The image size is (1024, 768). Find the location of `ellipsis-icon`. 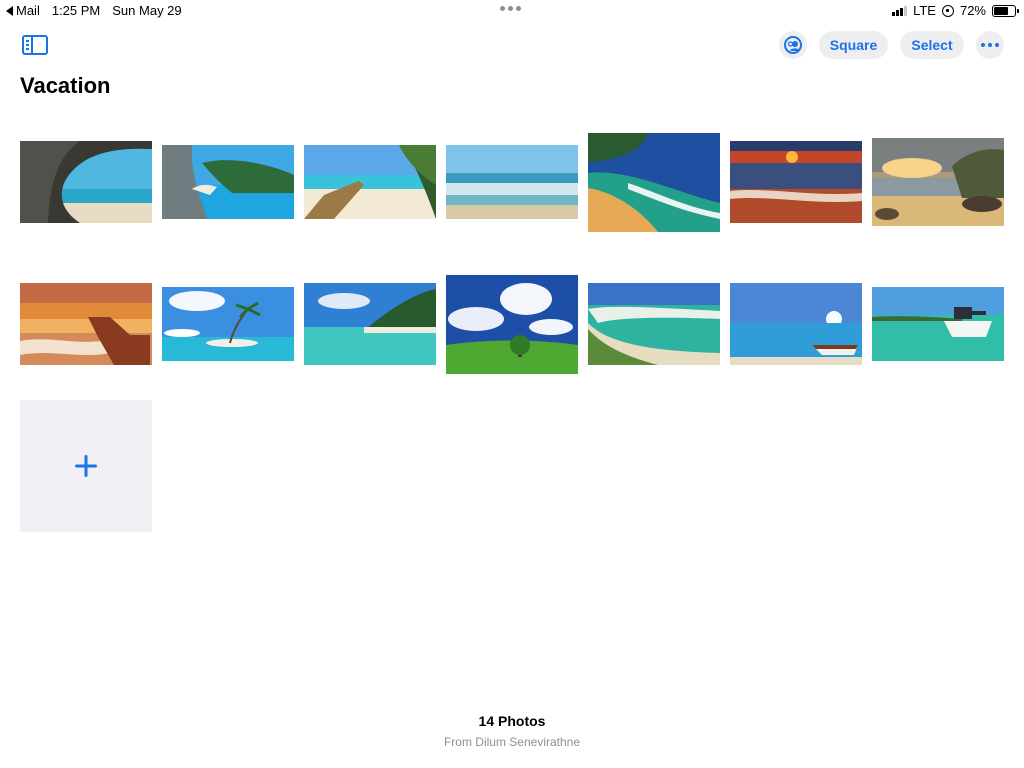

ellipsis-icon is located at coordinates (990, 45).